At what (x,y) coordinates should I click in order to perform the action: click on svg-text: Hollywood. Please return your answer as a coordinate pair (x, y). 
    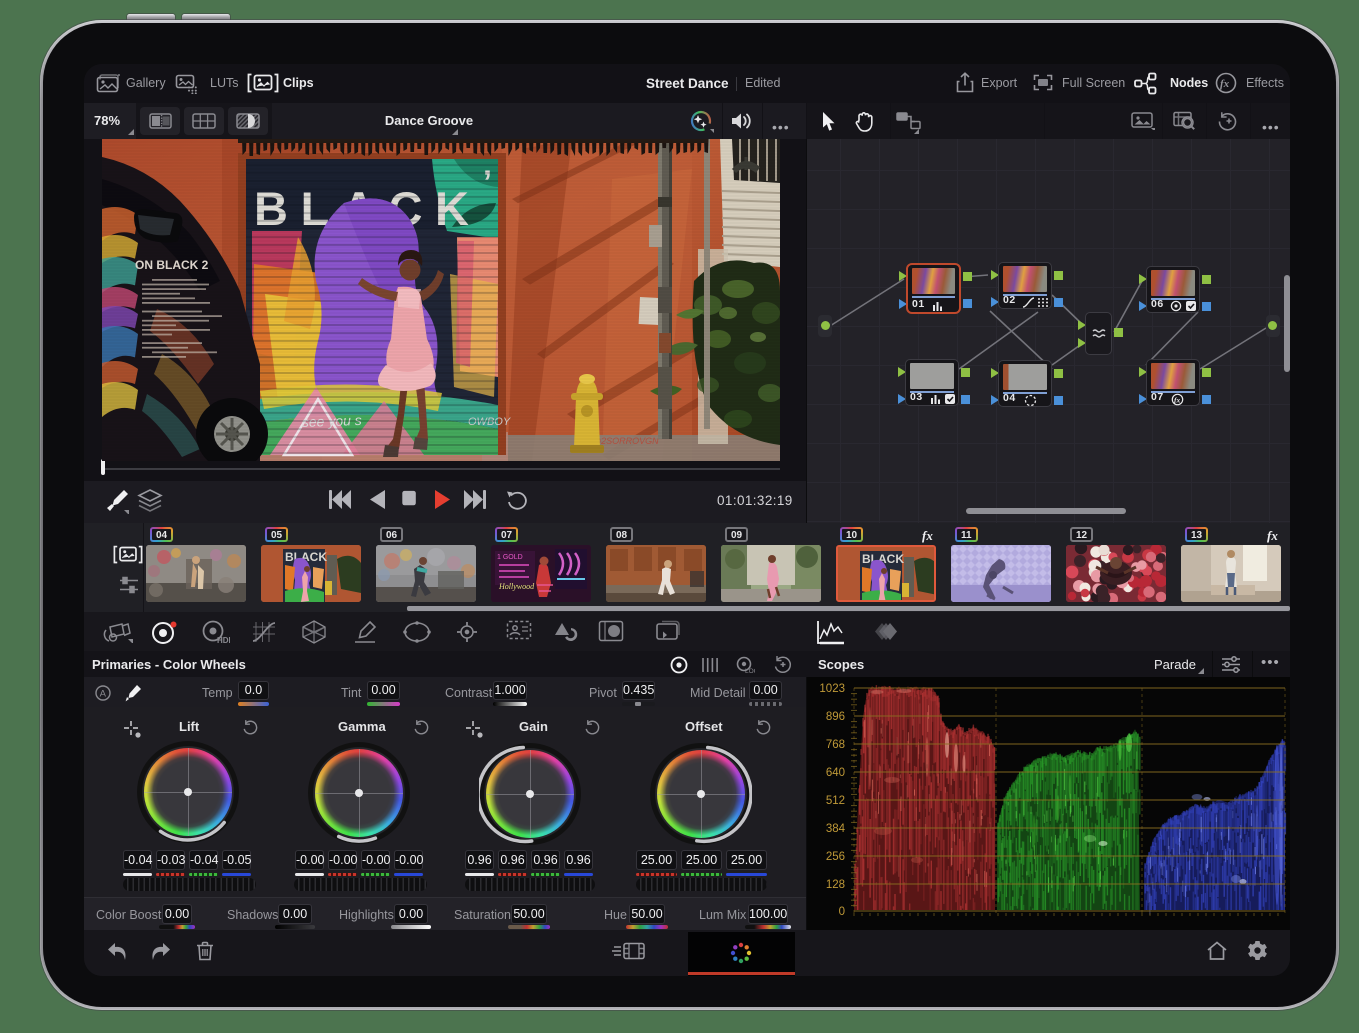
    Looking at the image, I should click on (516, 586).